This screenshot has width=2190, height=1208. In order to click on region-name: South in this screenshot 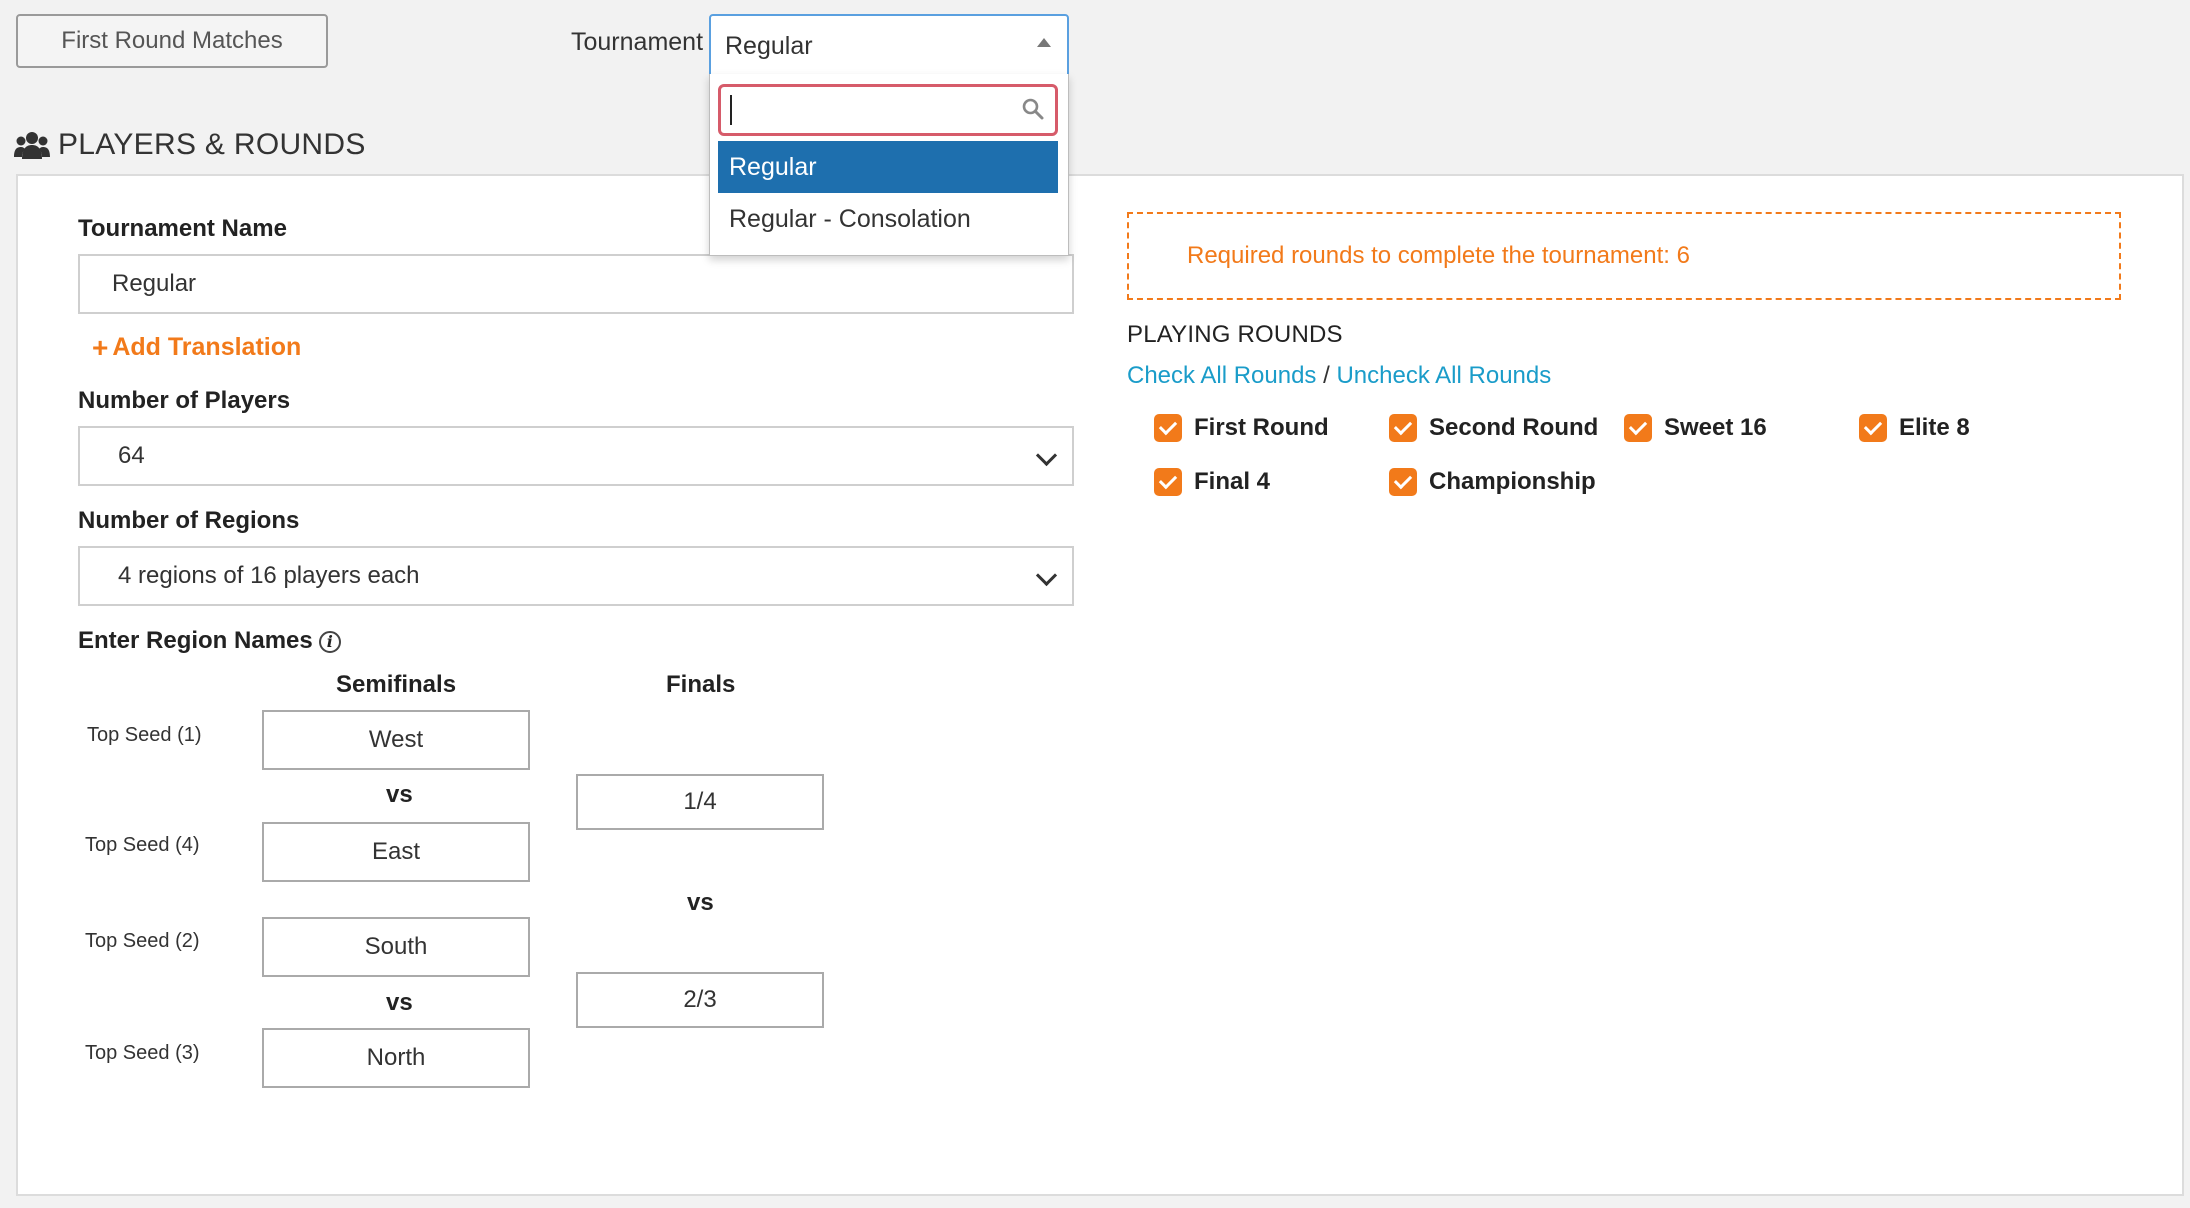, I will do `click(396, 946)`.